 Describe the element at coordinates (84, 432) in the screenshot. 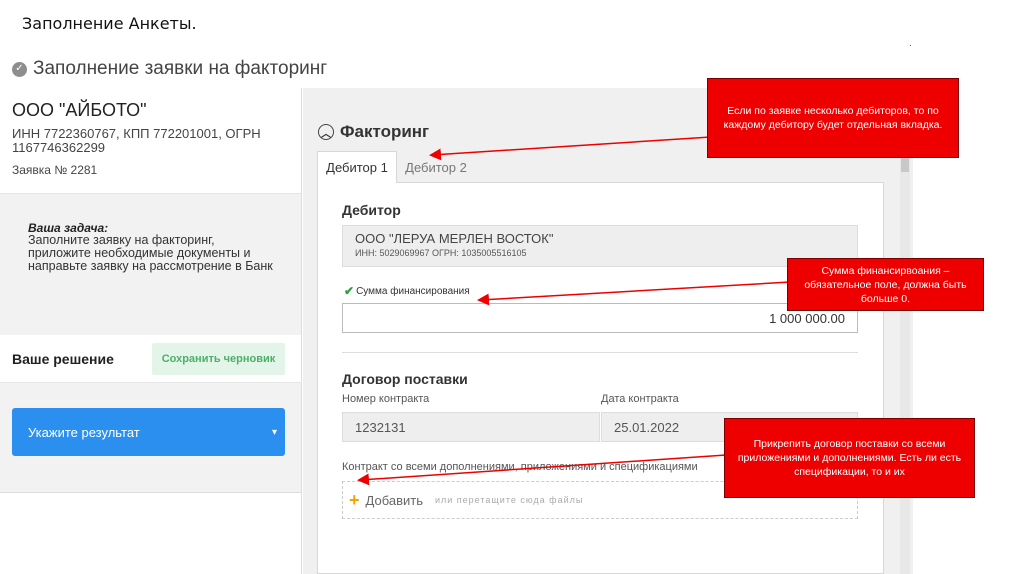

I see `result-select-label: Укажите результат` at that location.